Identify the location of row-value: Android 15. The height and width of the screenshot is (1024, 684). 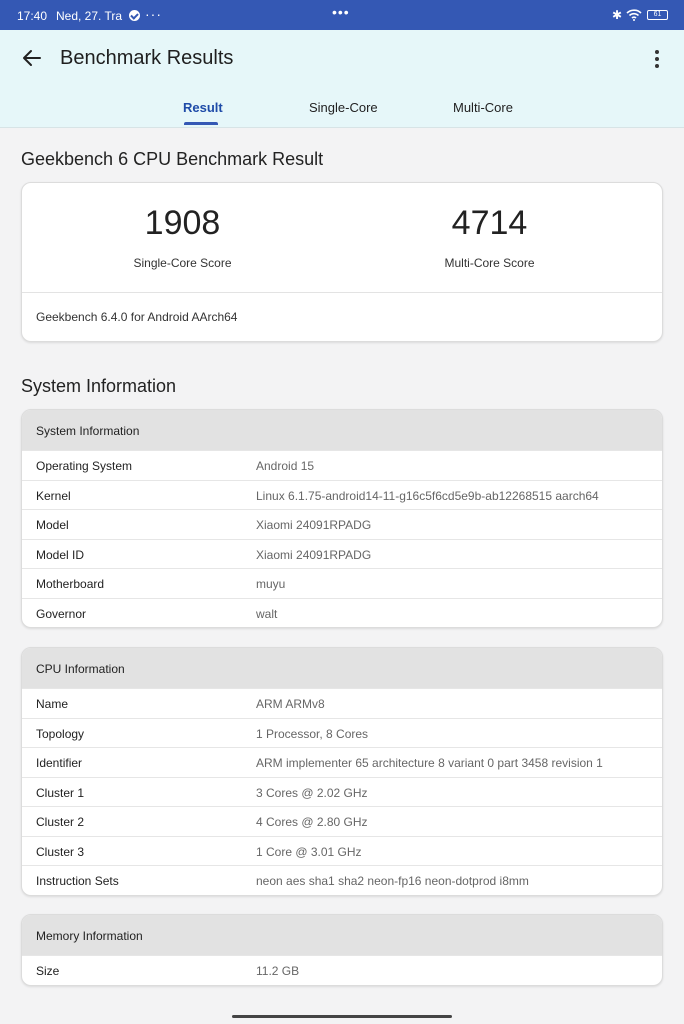
(285, 466).